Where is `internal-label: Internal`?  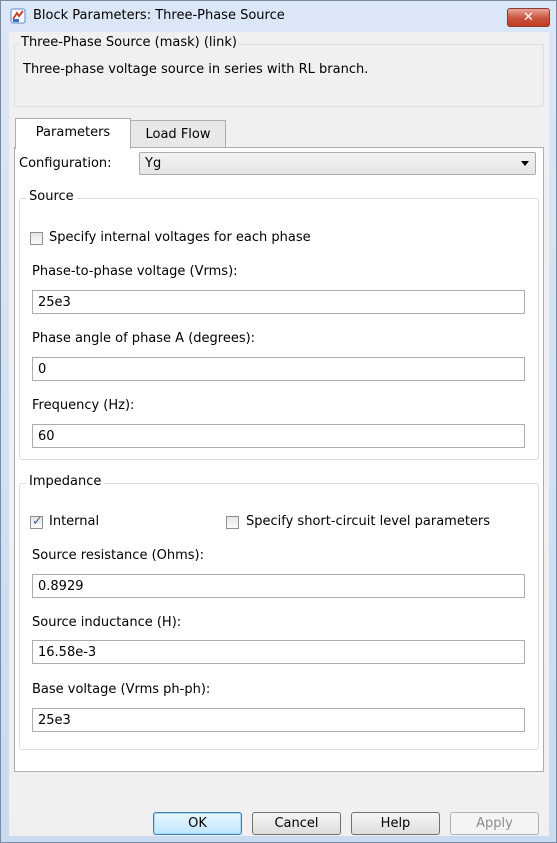
internal-label: Internal is located at coordinates (74, 521).